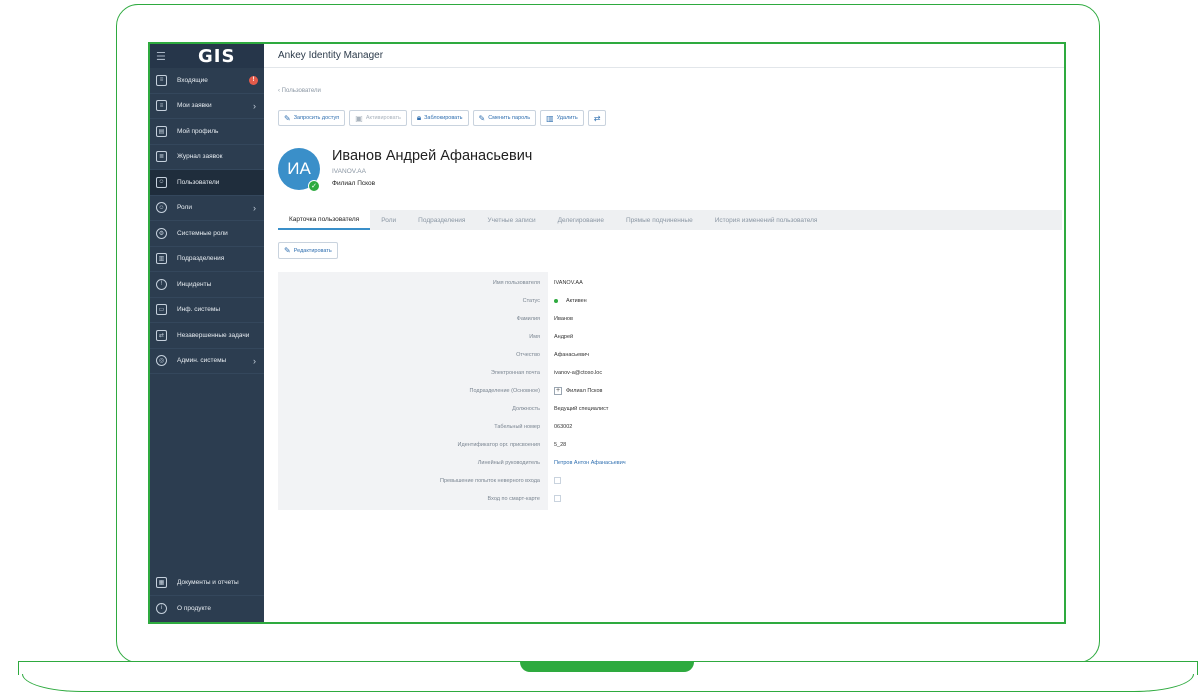 This screenshot has width=1201, height=694. I want to click on block-button: 🔒︎ Заблокировать, so click(439, 118).